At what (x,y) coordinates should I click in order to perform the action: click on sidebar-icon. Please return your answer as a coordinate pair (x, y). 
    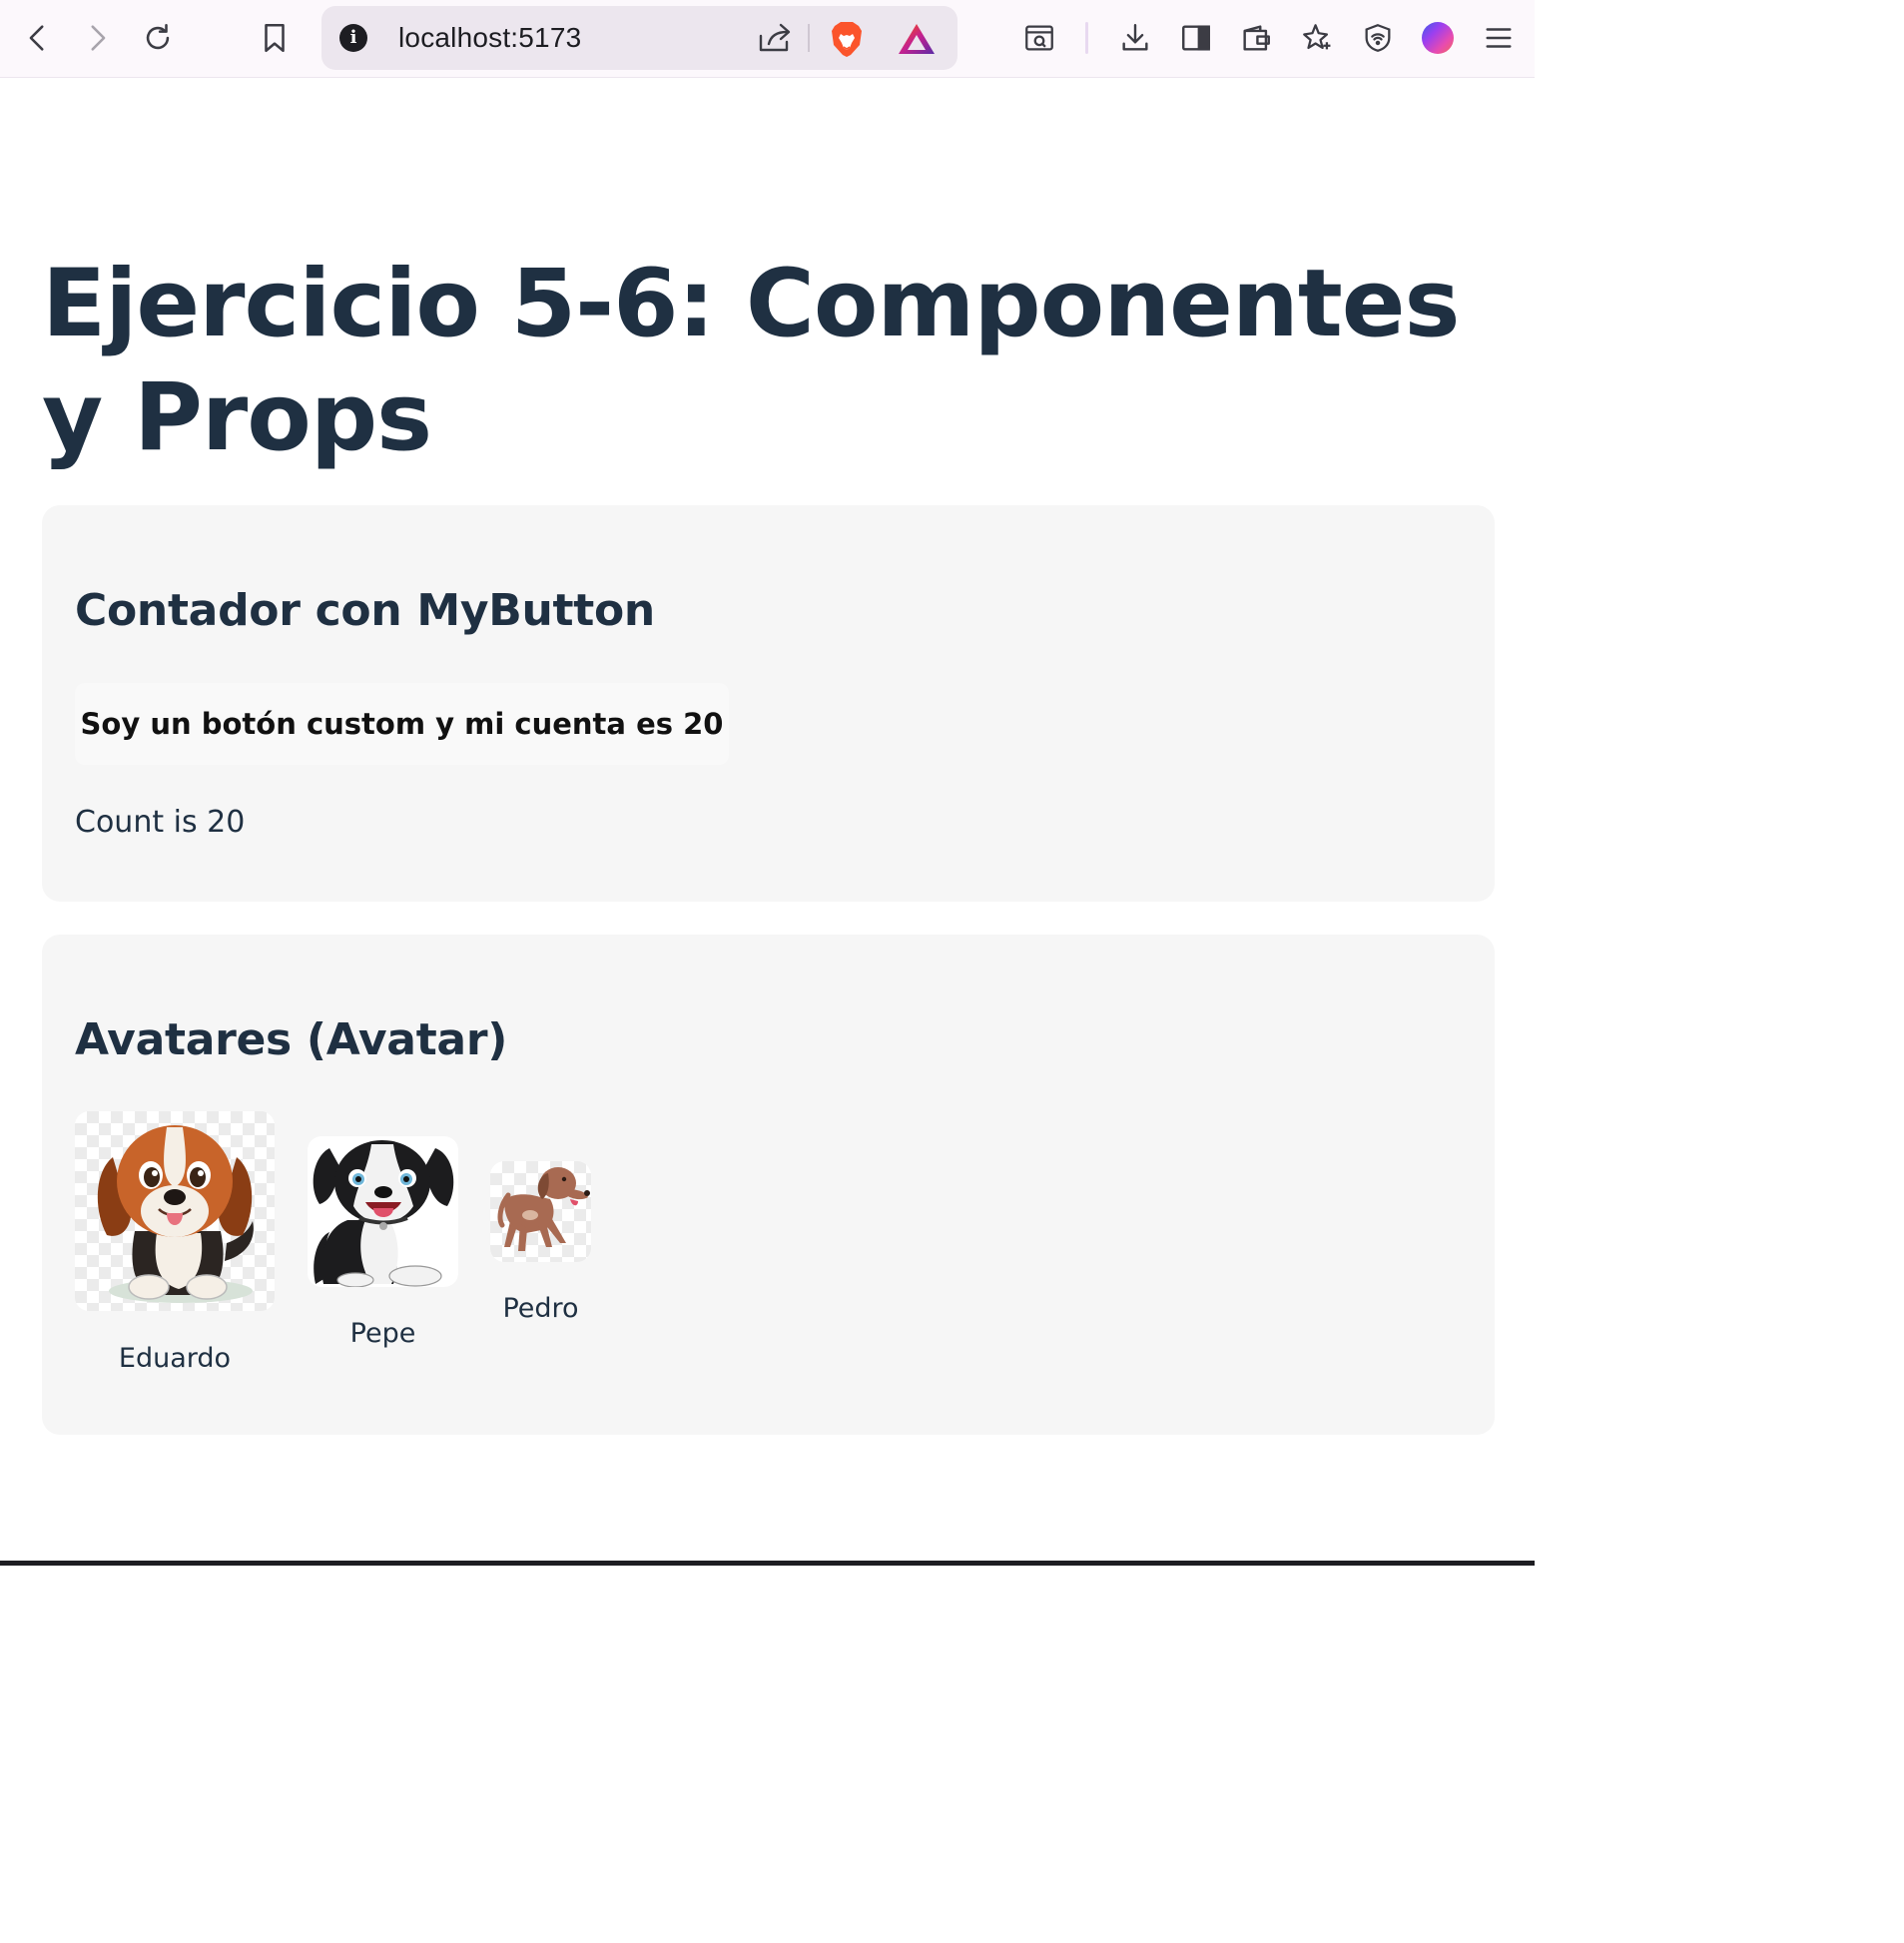
    Looking at the image, I should click on (1196, 38).